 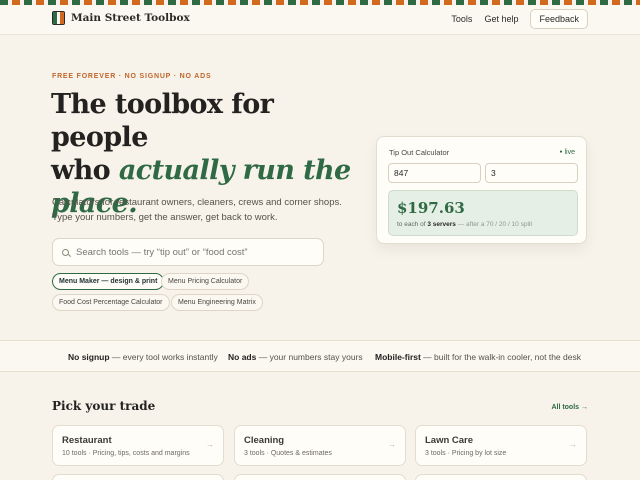 What do you see at coordinates (130, 18) in the screenshot?
I see `brand-name: Main Street Toolbox` at bounding box center [130, 18].